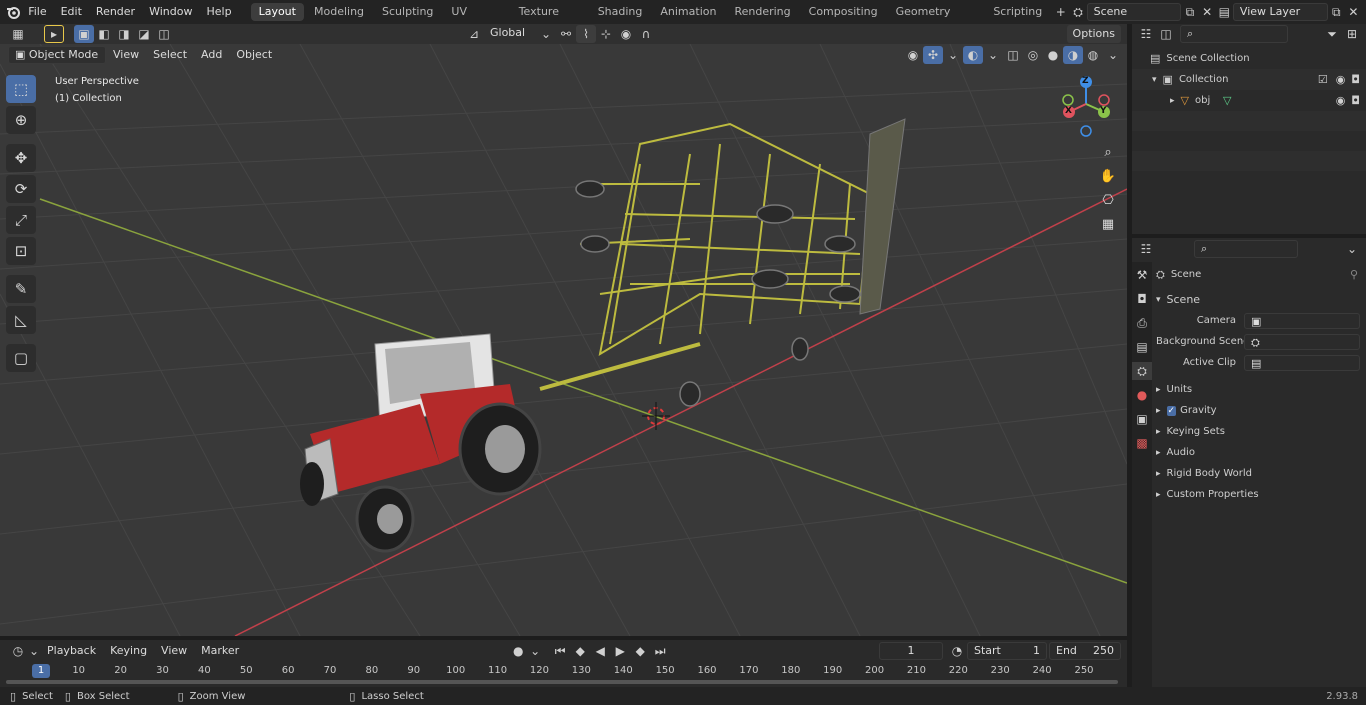 The height and width of the screenshot is (705, 1366). I want to click on mode-invert-icon: ◪, so click(144, 34).